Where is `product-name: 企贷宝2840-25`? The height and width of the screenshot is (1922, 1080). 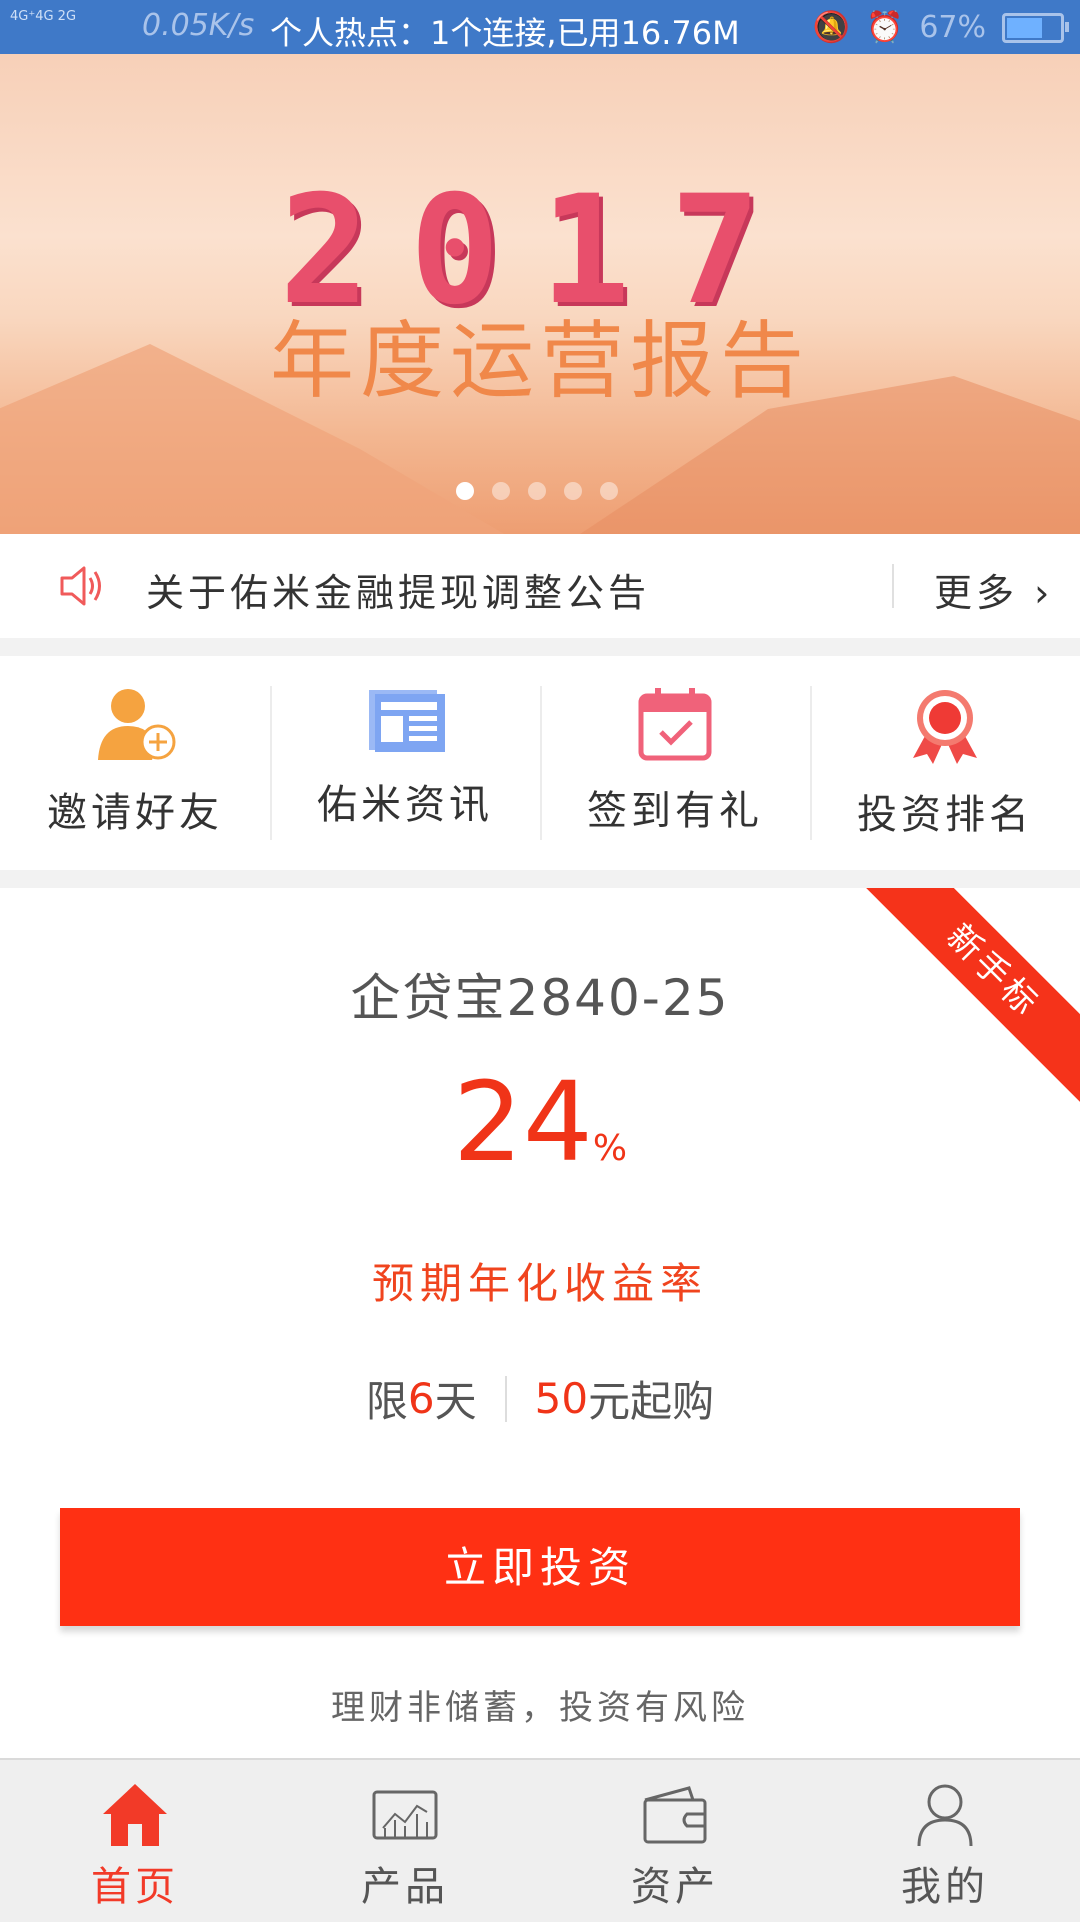 product-name: 企贷宝2840-25 is located at coordinates (540, 998).